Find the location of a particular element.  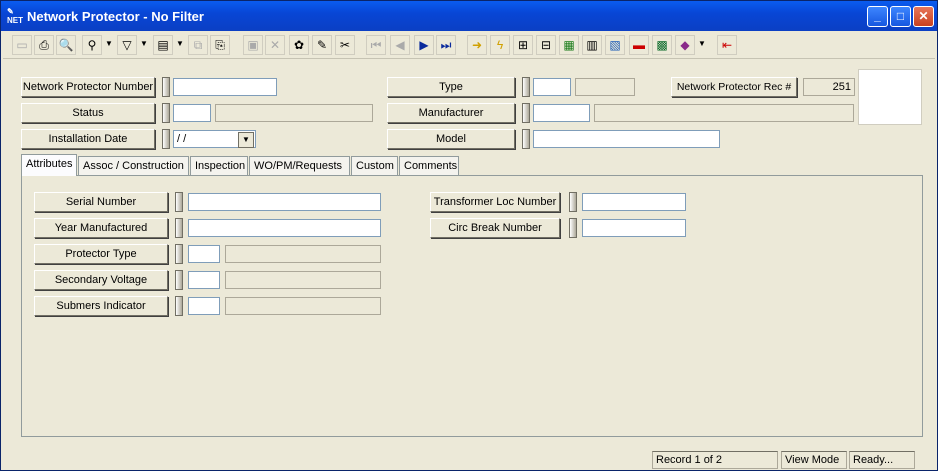

book-icon: ◆ is located at coordinates (685, 45).